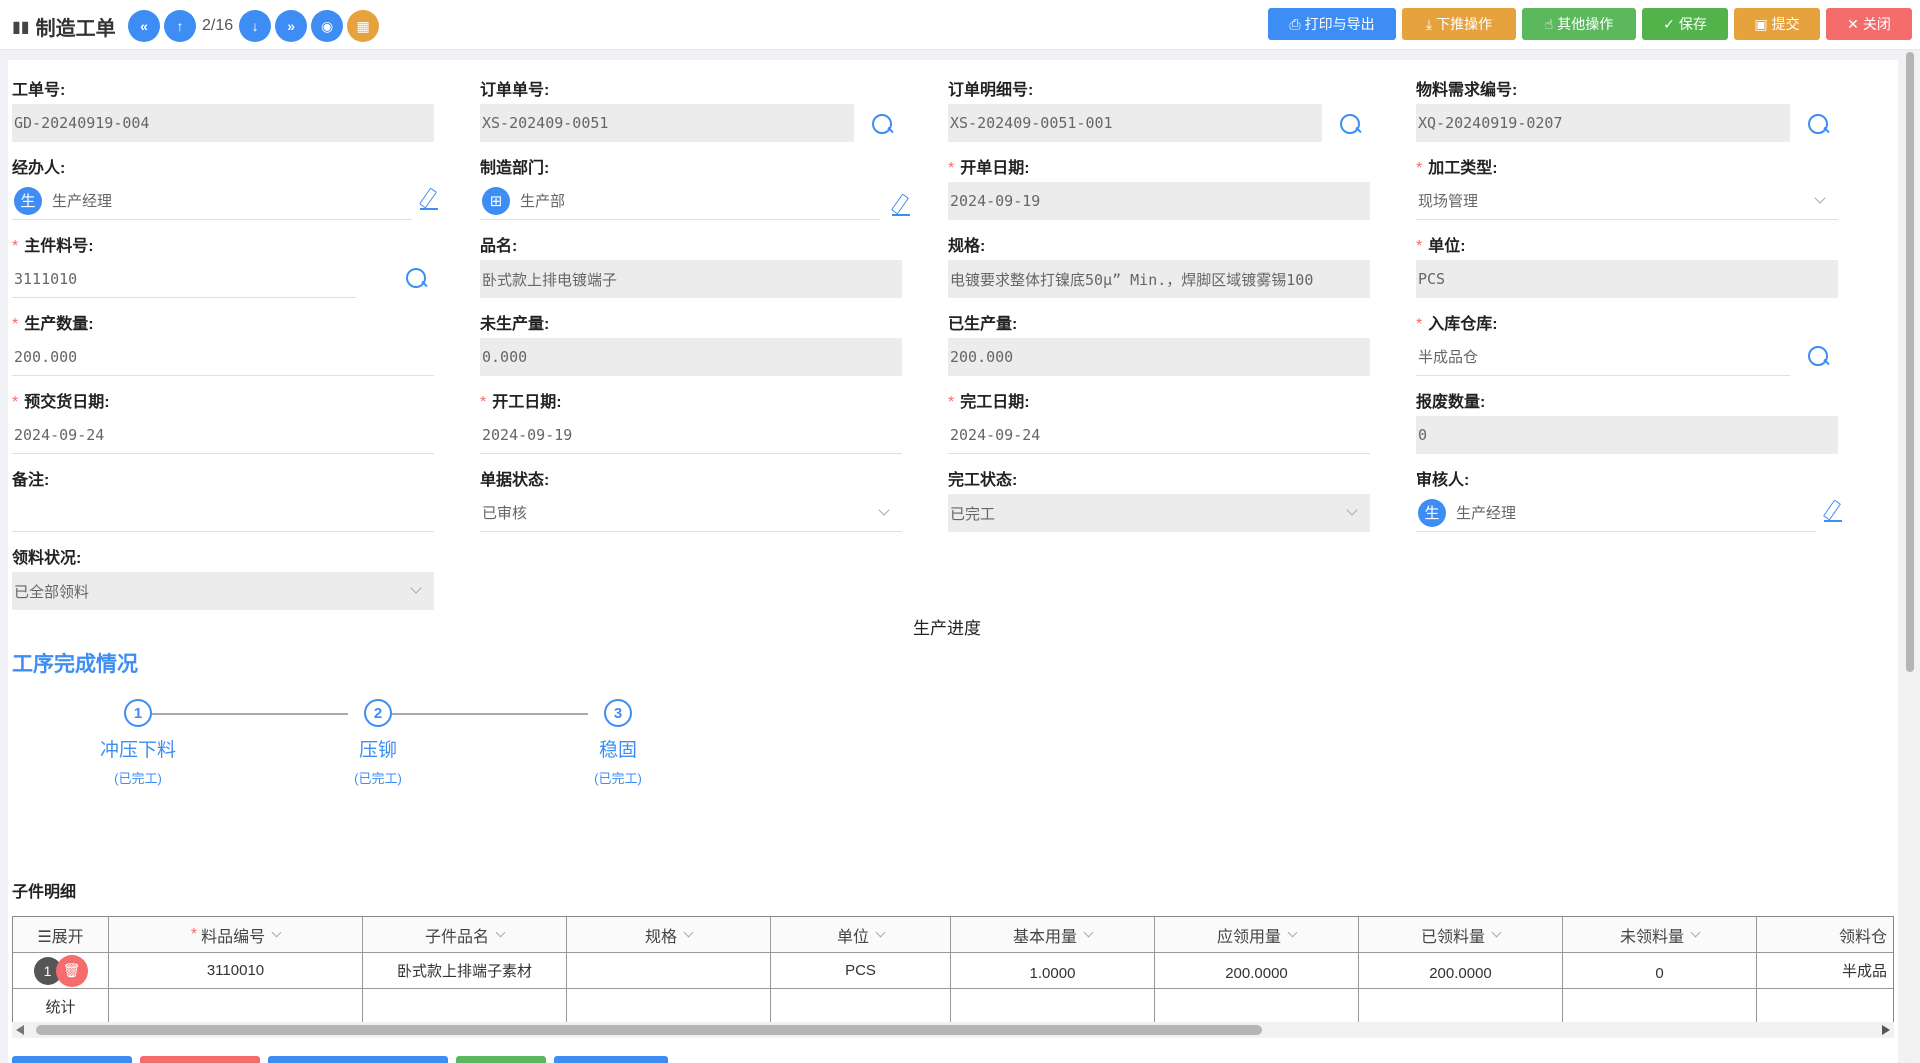 This screenshot has height=1063, width=1920. What do you see at coordinates (1627, 279) in the screenshot?
I see `unit-input: PCS` at bounding box center [1627, 279].